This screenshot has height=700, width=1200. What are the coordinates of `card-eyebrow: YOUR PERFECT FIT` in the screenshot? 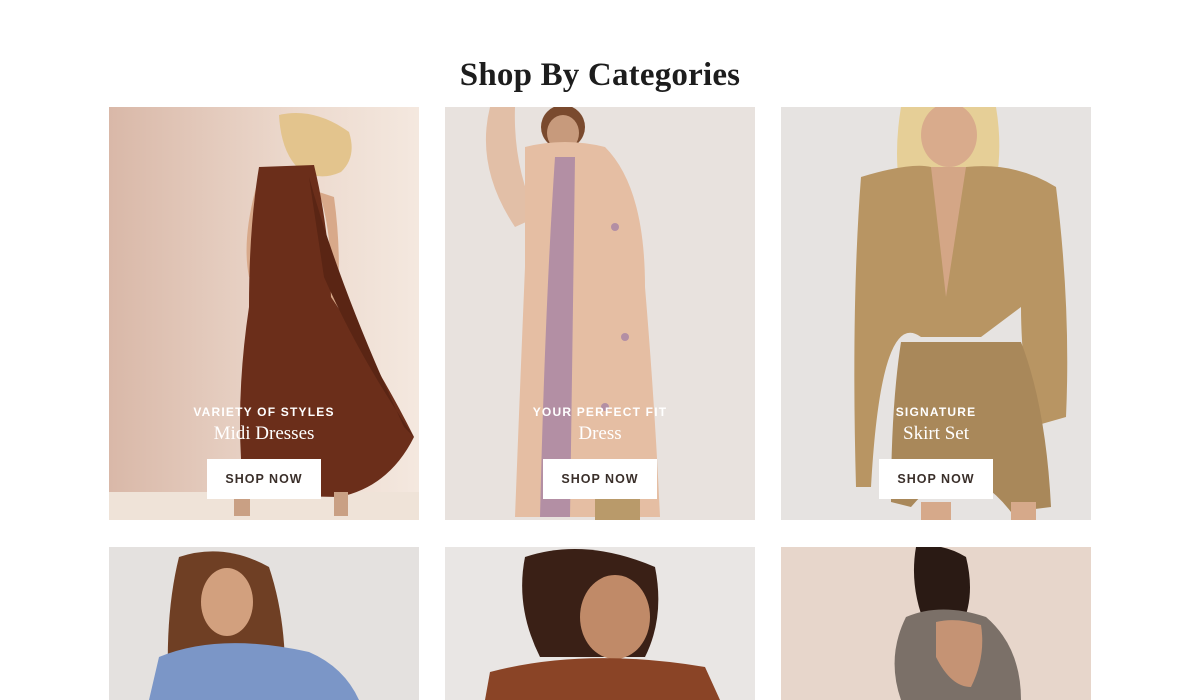 It's located at (600, 412).